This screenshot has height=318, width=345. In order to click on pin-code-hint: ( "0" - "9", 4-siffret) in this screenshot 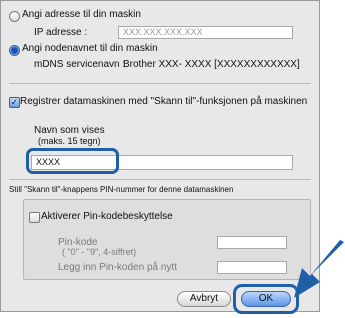, I will do `click(99, 252)`.